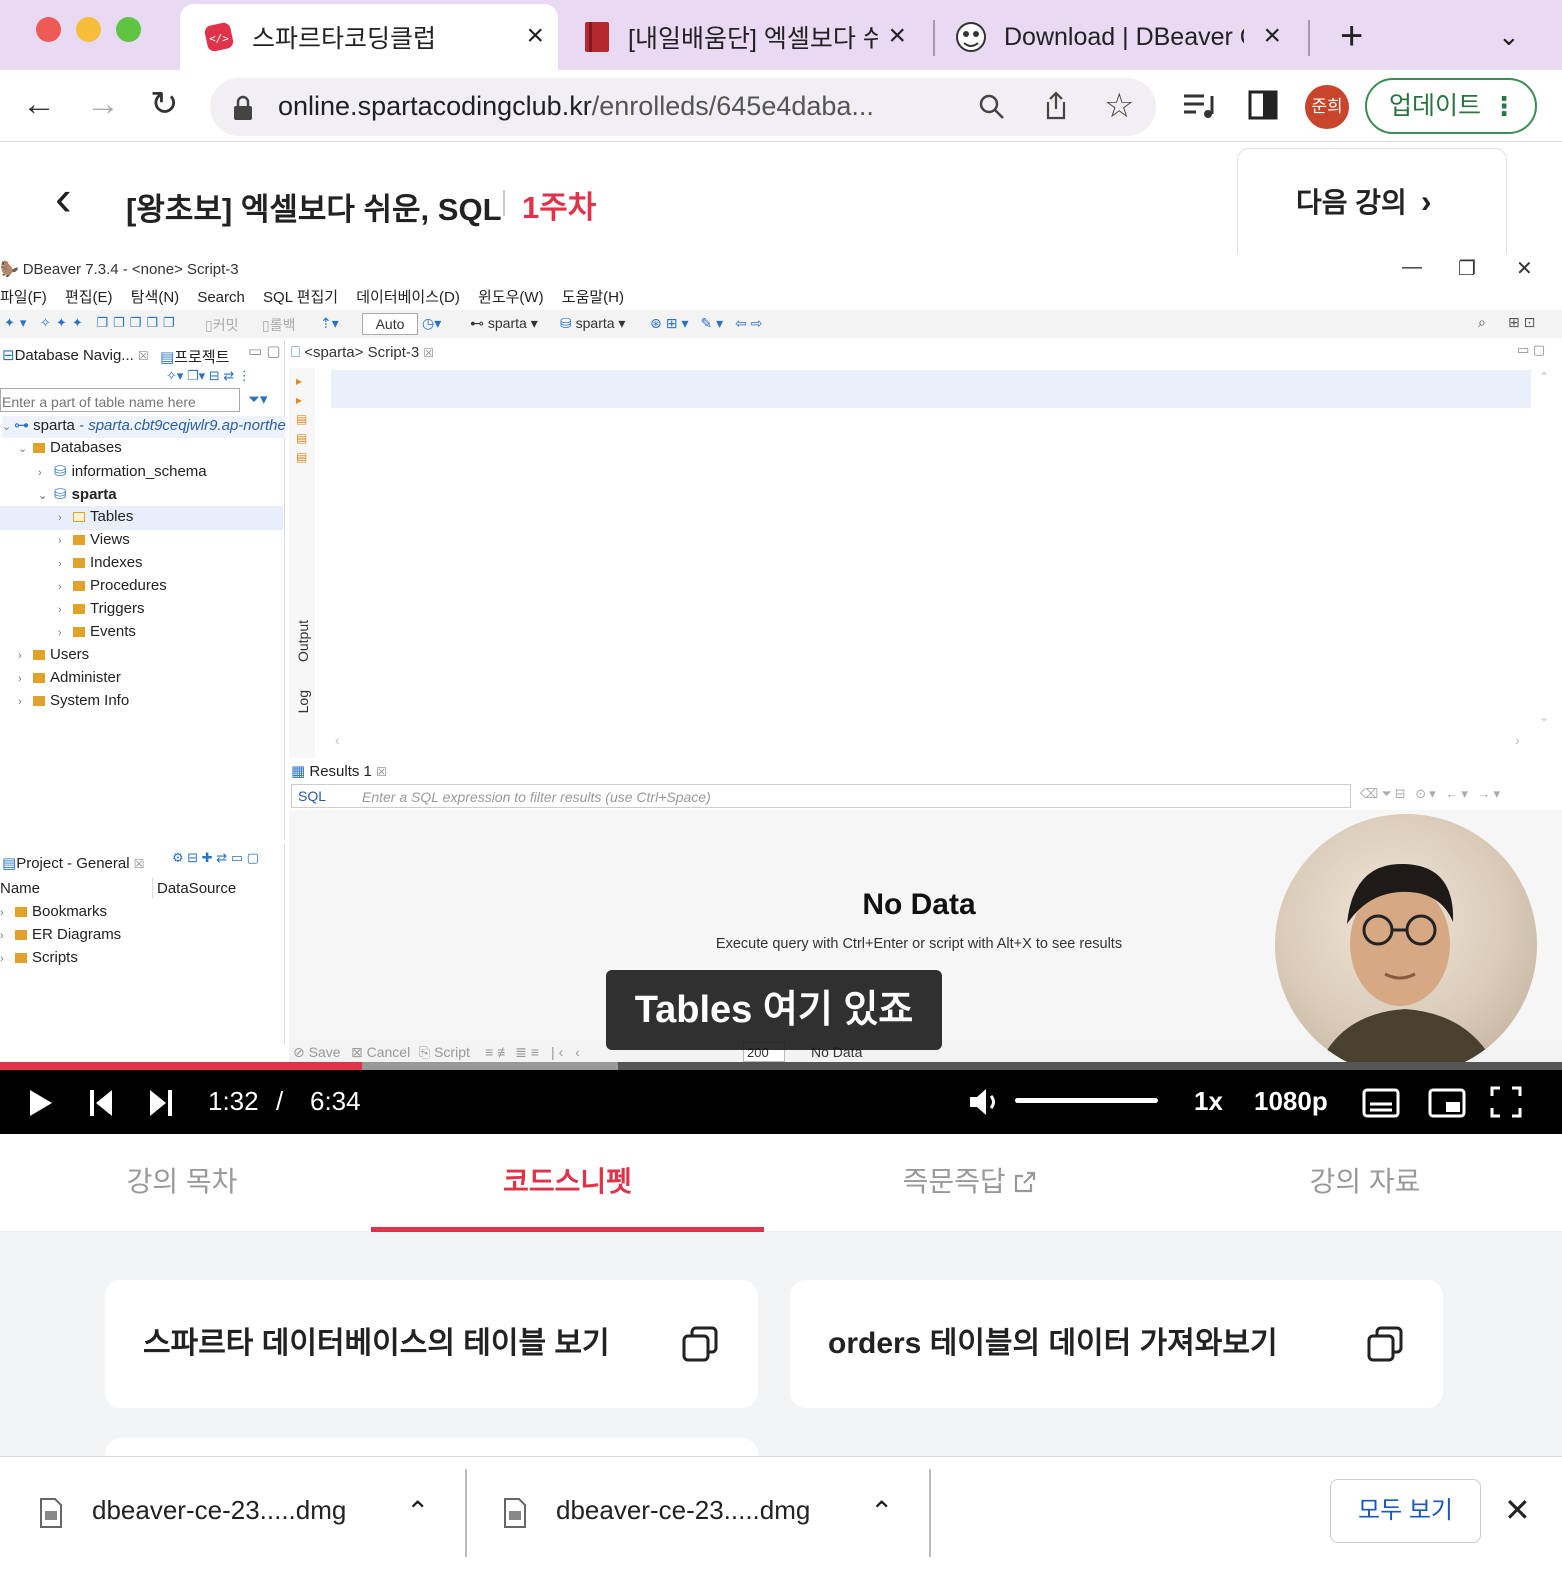 The image size is (1562, 1574). I want to click on menu-help: 도움말(H), so click(593, 297).